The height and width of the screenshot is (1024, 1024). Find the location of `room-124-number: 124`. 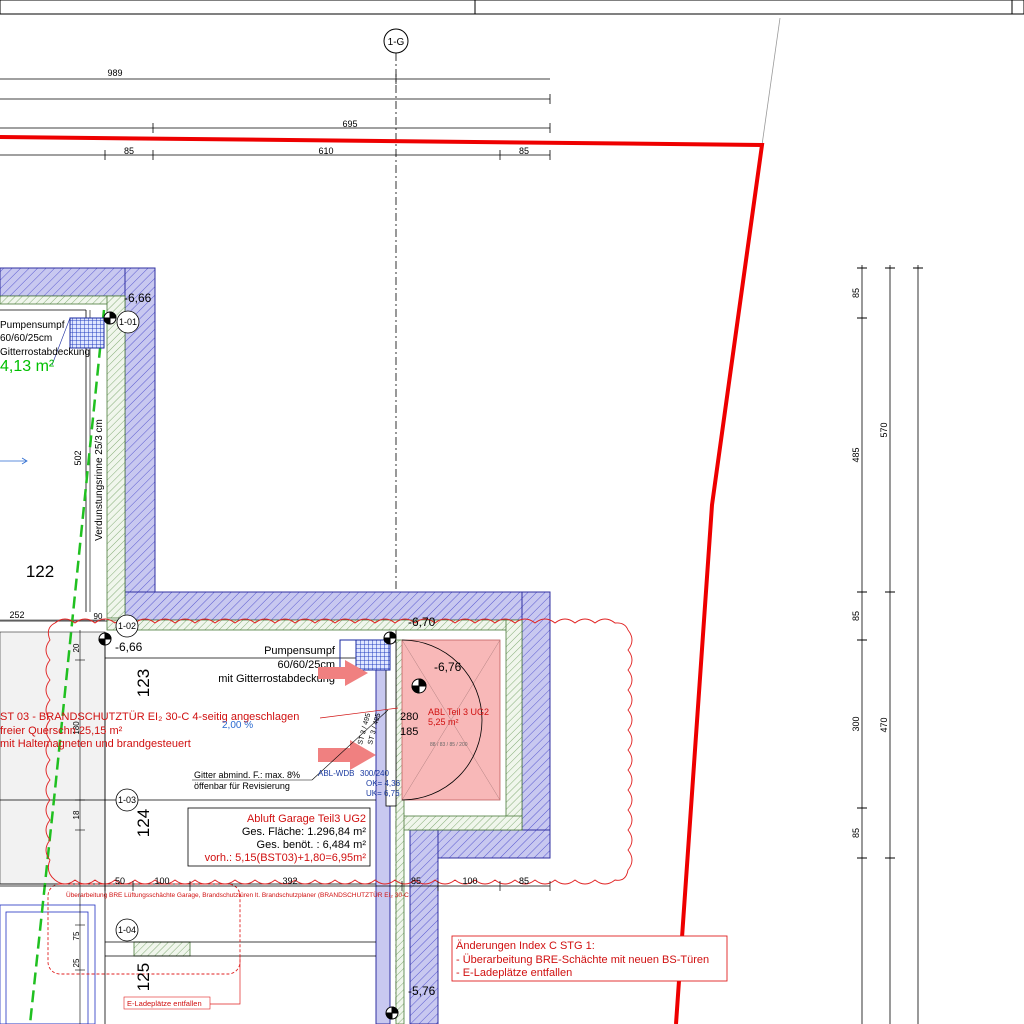

room-124-number: 124 is located at coordinates (143, 823).